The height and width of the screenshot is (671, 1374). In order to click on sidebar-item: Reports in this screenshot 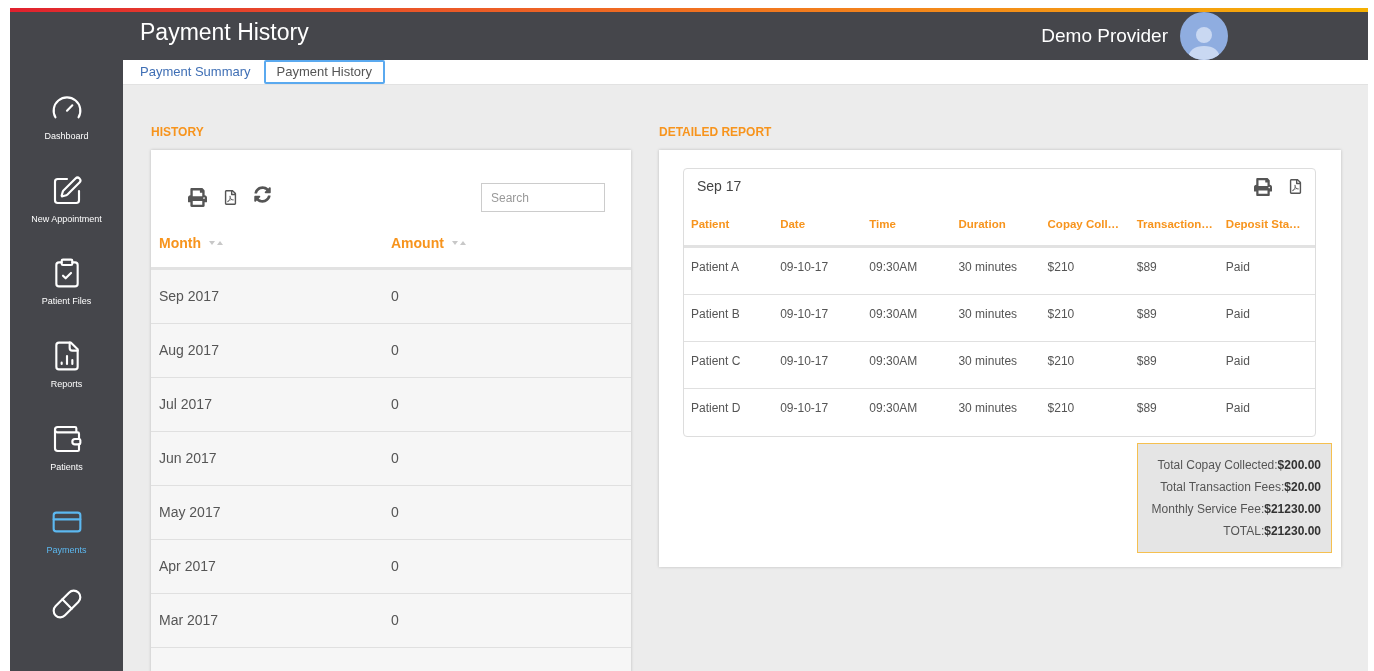, I will do `click(66, 381)`.